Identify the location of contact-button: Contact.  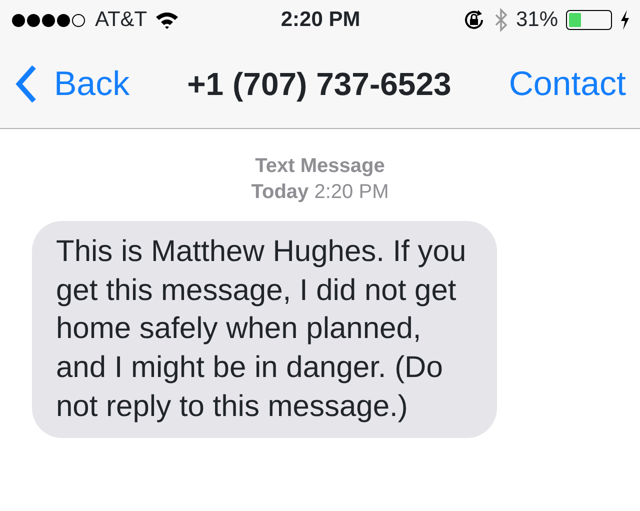
(567, 84).